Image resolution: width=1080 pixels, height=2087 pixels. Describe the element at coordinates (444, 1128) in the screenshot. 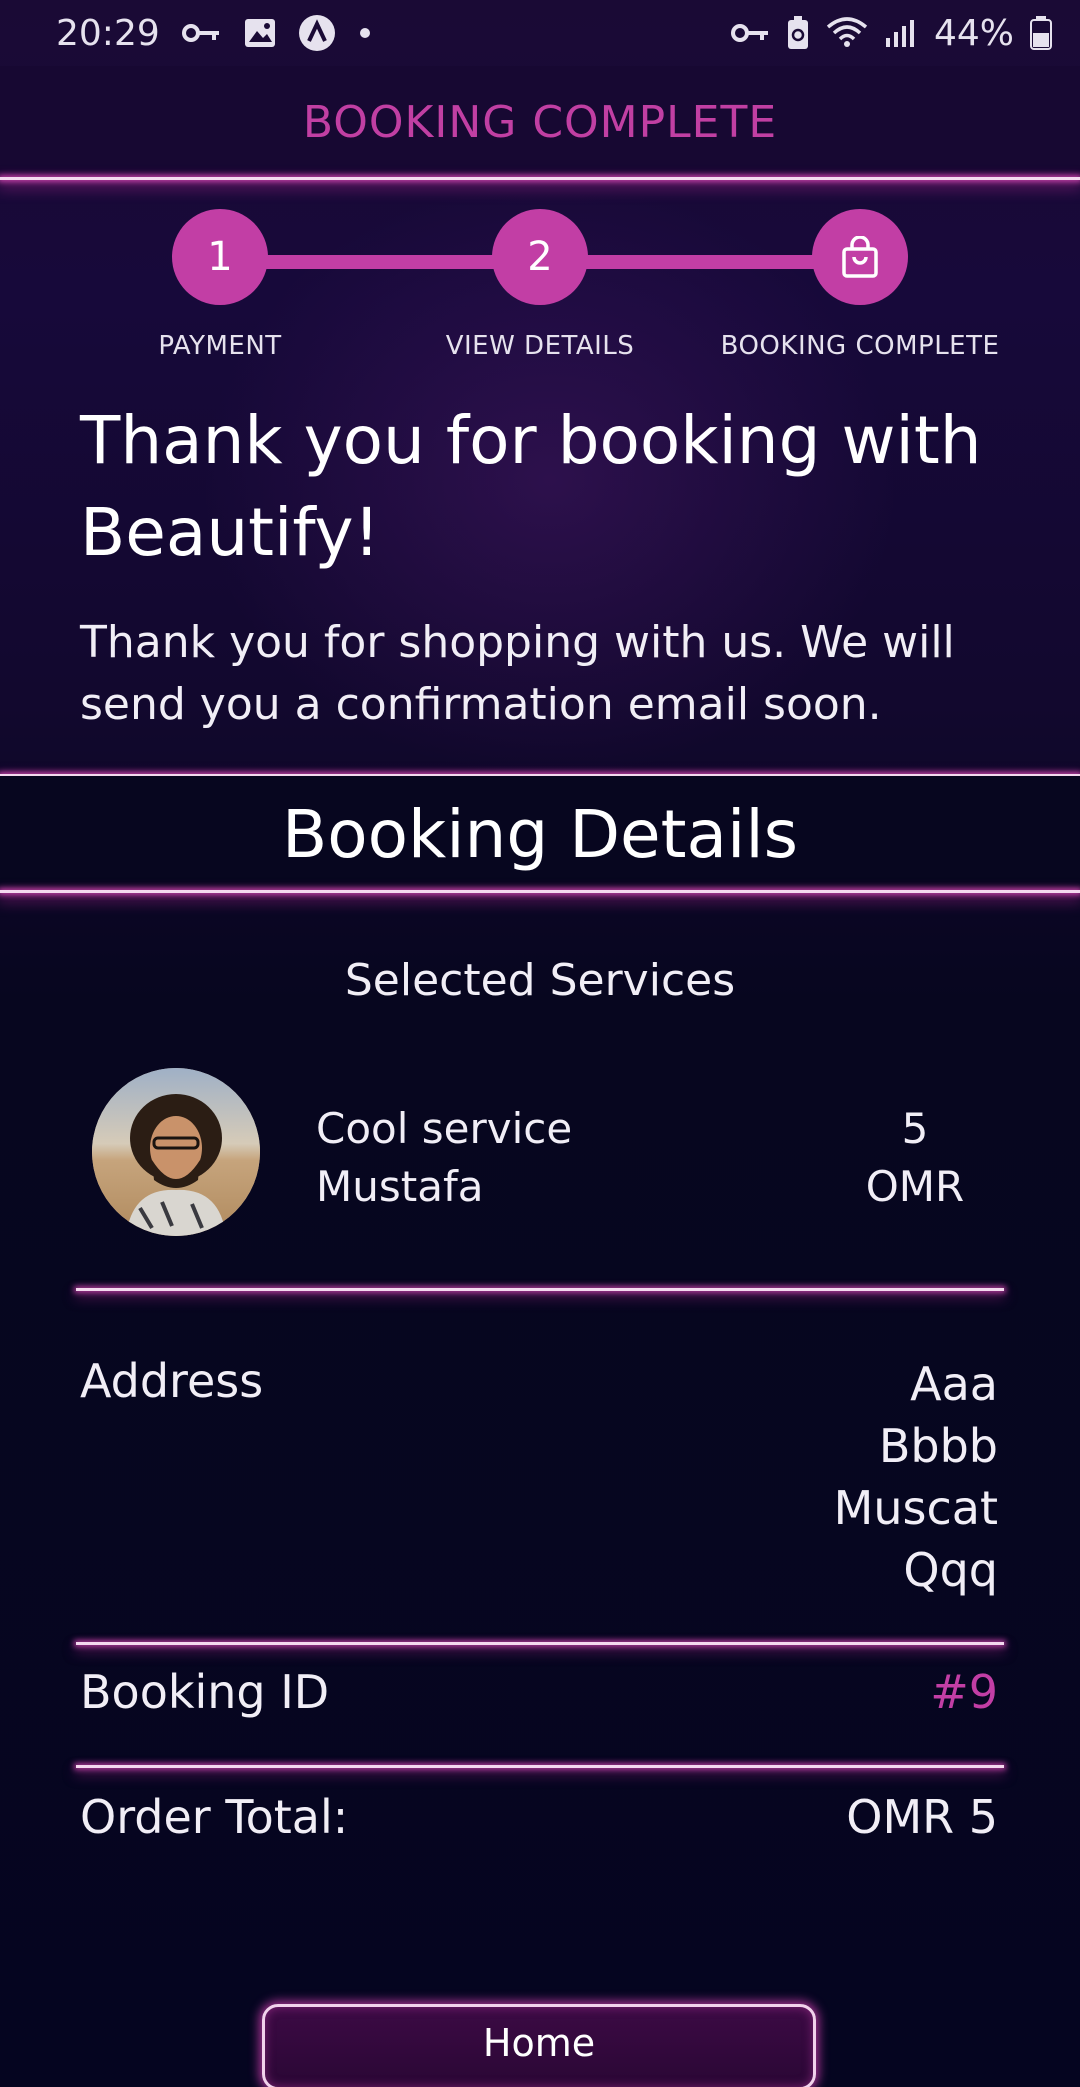

I see `service-name: Cool service` at that location.